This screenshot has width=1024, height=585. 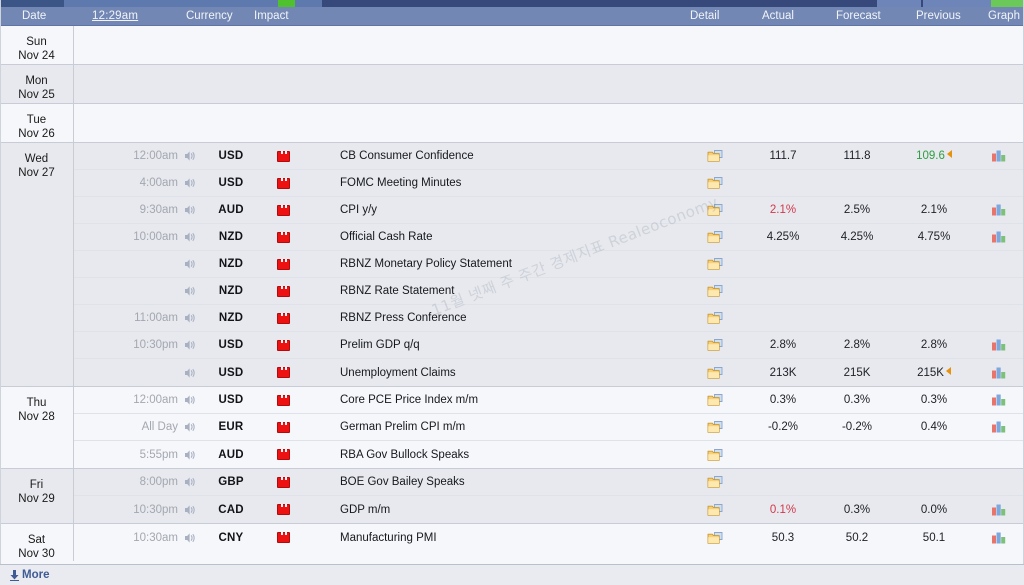 I want to click on event-title: CPI y/y, so click(x=498, y=210).